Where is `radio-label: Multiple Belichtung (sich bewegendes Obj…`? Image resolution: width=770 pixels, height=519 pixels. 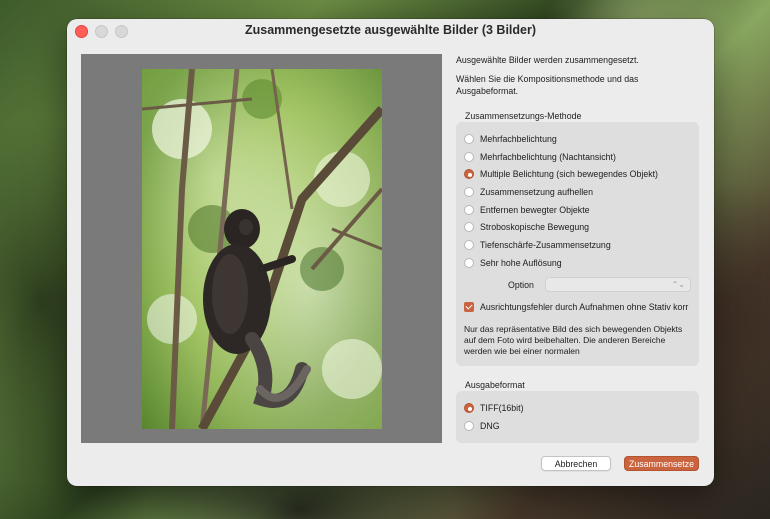 radio-label: Multiple Belichtung (sich bewegendes Obj… is located at coordinates (569, 174).